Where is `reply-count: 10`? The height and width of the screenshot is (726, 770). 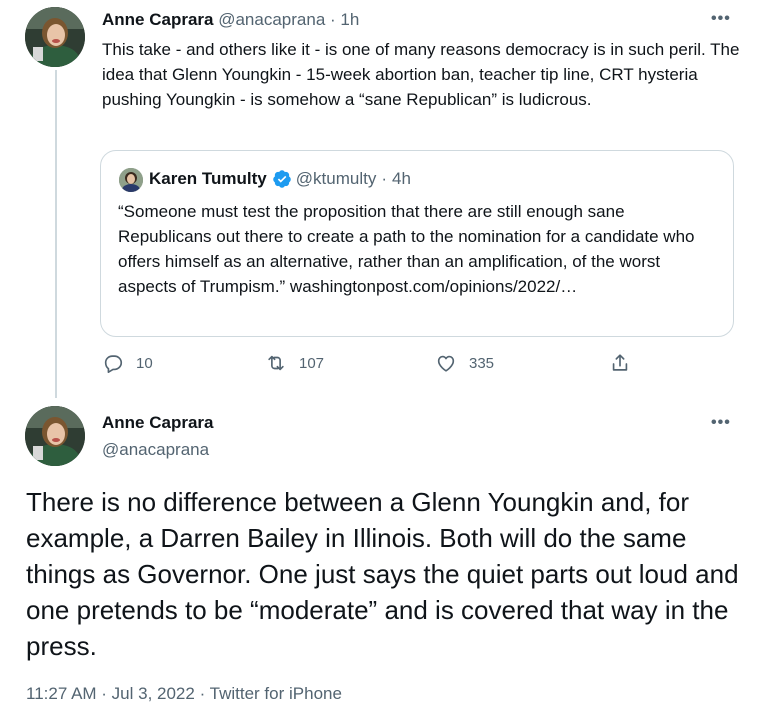
reply-count: 10 is located at coordinates (144, 363).